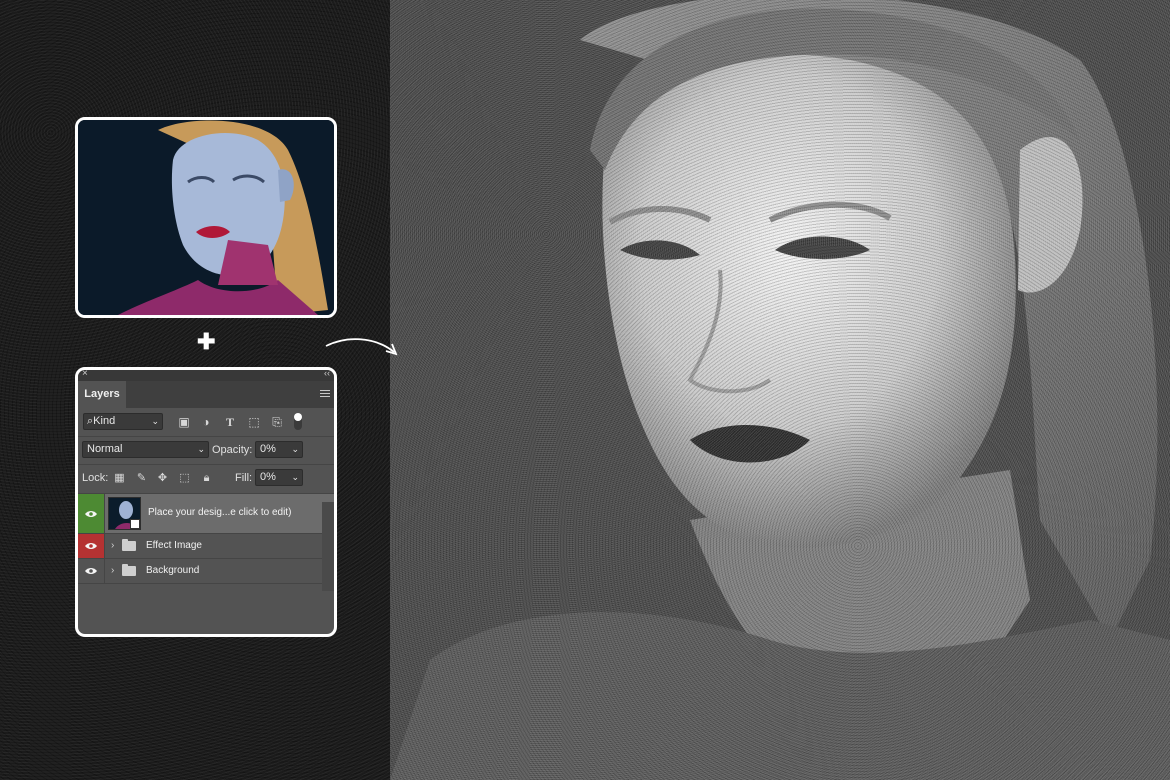 This screenshot has height=780, width=1170. I want to click on lock-label: Lock:, so click(95, 478).